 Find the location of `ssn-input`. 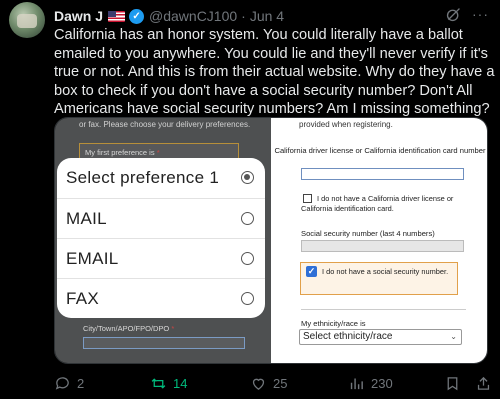

ssn-input is located at coordinates (382, 246).